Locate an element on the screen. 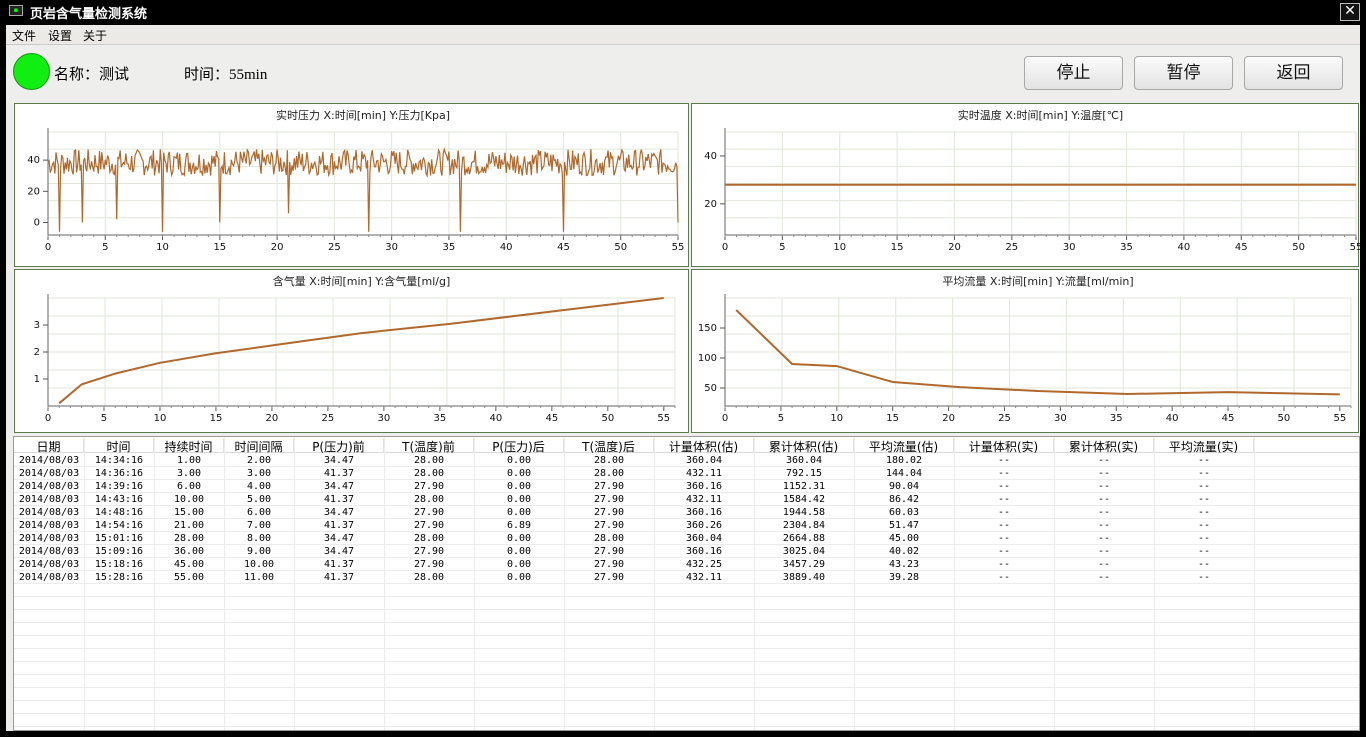 The height and width of the screenshot is (737, 1366). table-cell: 4.00 is located at coordinates (259, 486).